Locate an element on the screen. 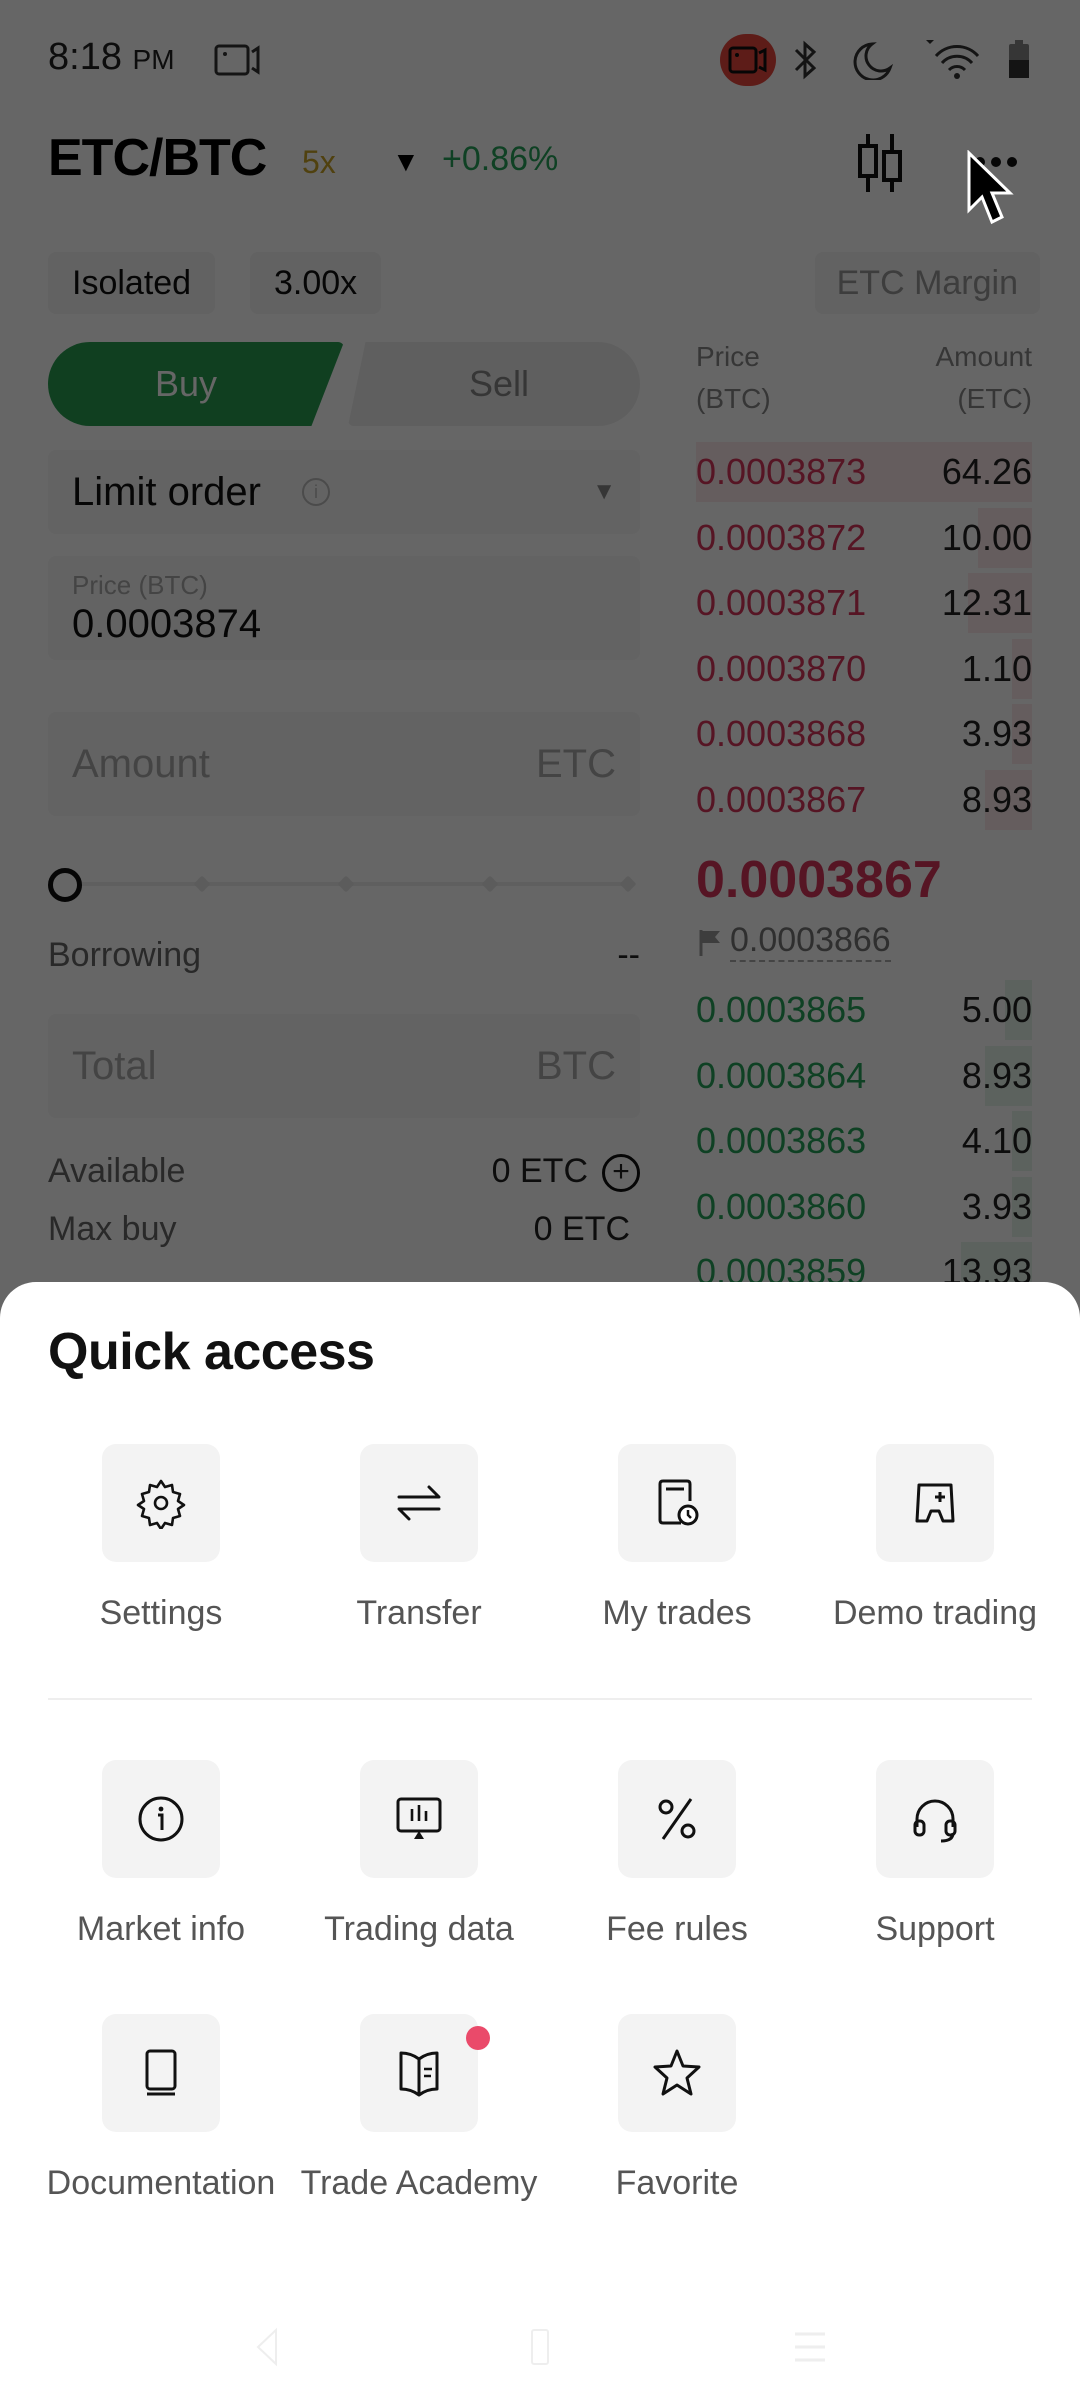 Image resolution: width=1080 pixels, height=2400 pixels. trade-history-icon is located at coordinates (677, 1503).